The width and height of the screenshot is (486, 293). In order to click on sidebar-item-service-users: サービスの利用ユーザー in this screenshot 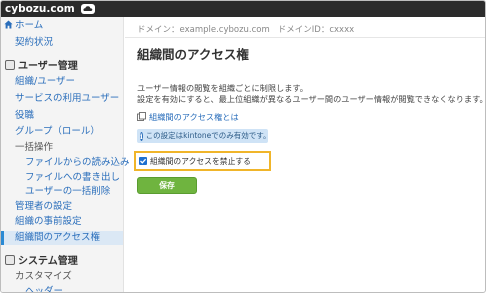, I will do `click(69, 99)`.